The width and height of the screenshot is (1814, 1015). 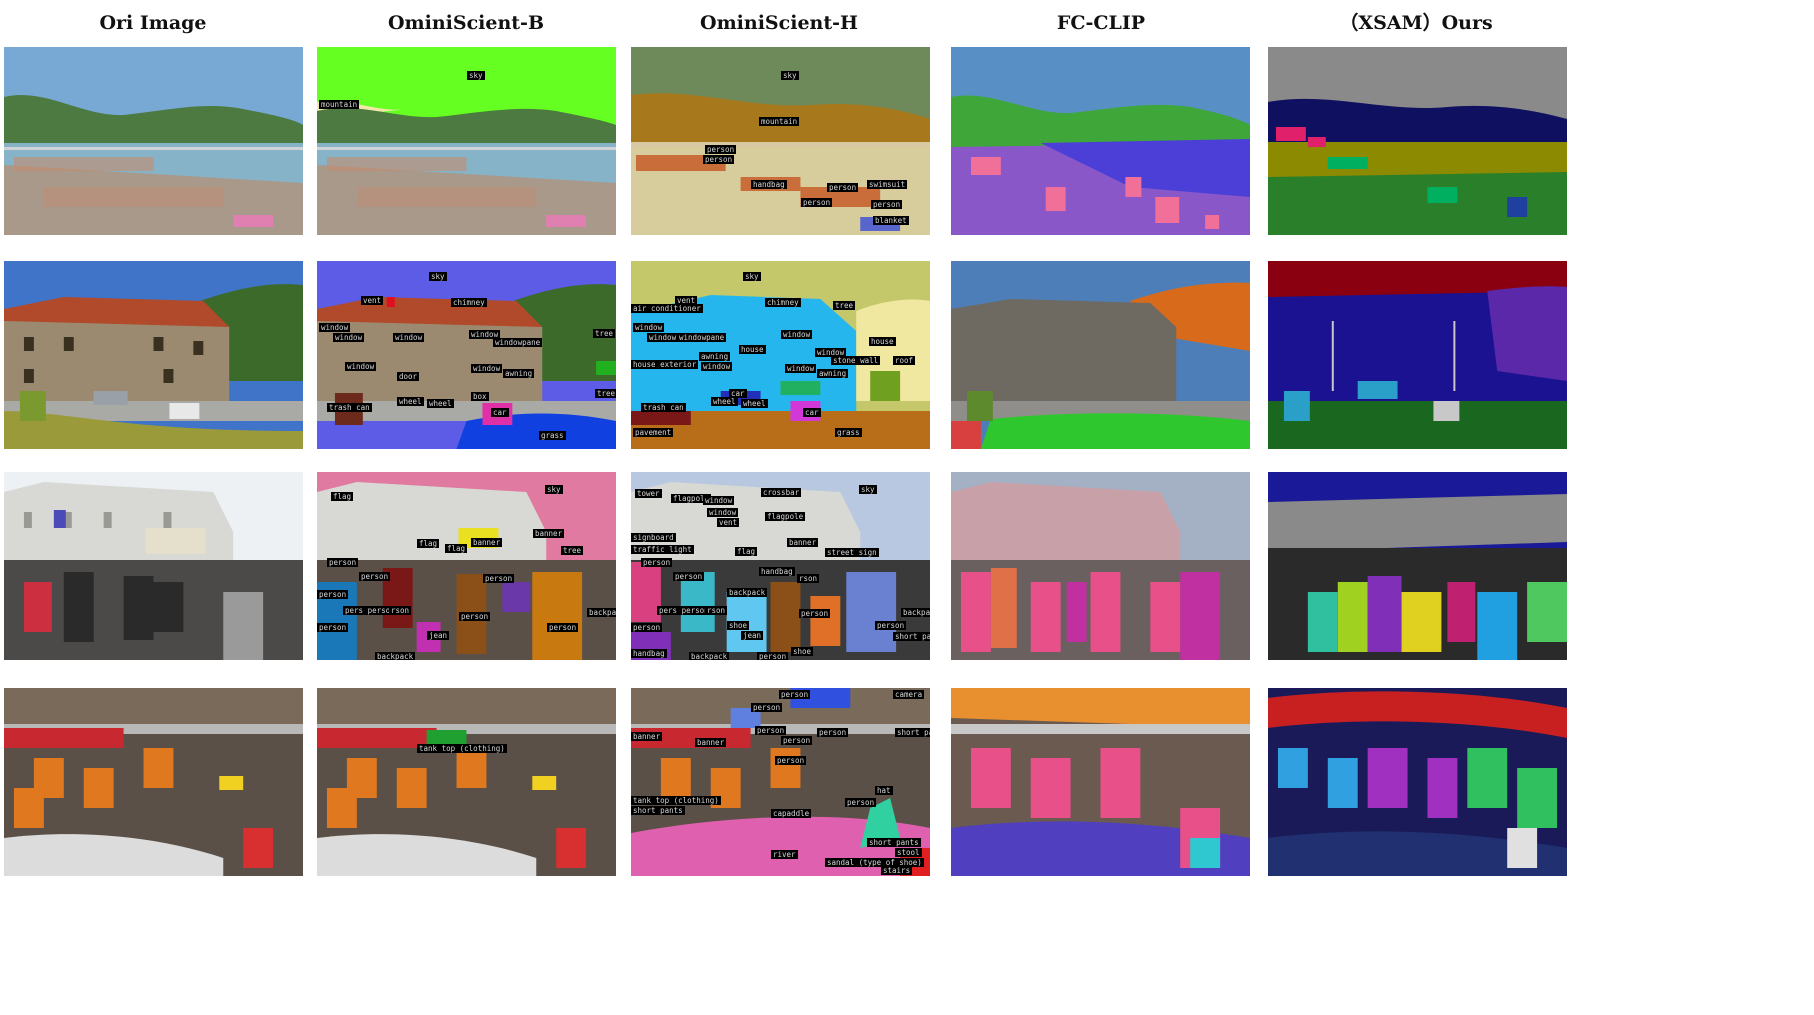 What do you see at coordinates (856, 360) in the screenshot?
I see `label: stone wall` at bounding box center [856, 360].